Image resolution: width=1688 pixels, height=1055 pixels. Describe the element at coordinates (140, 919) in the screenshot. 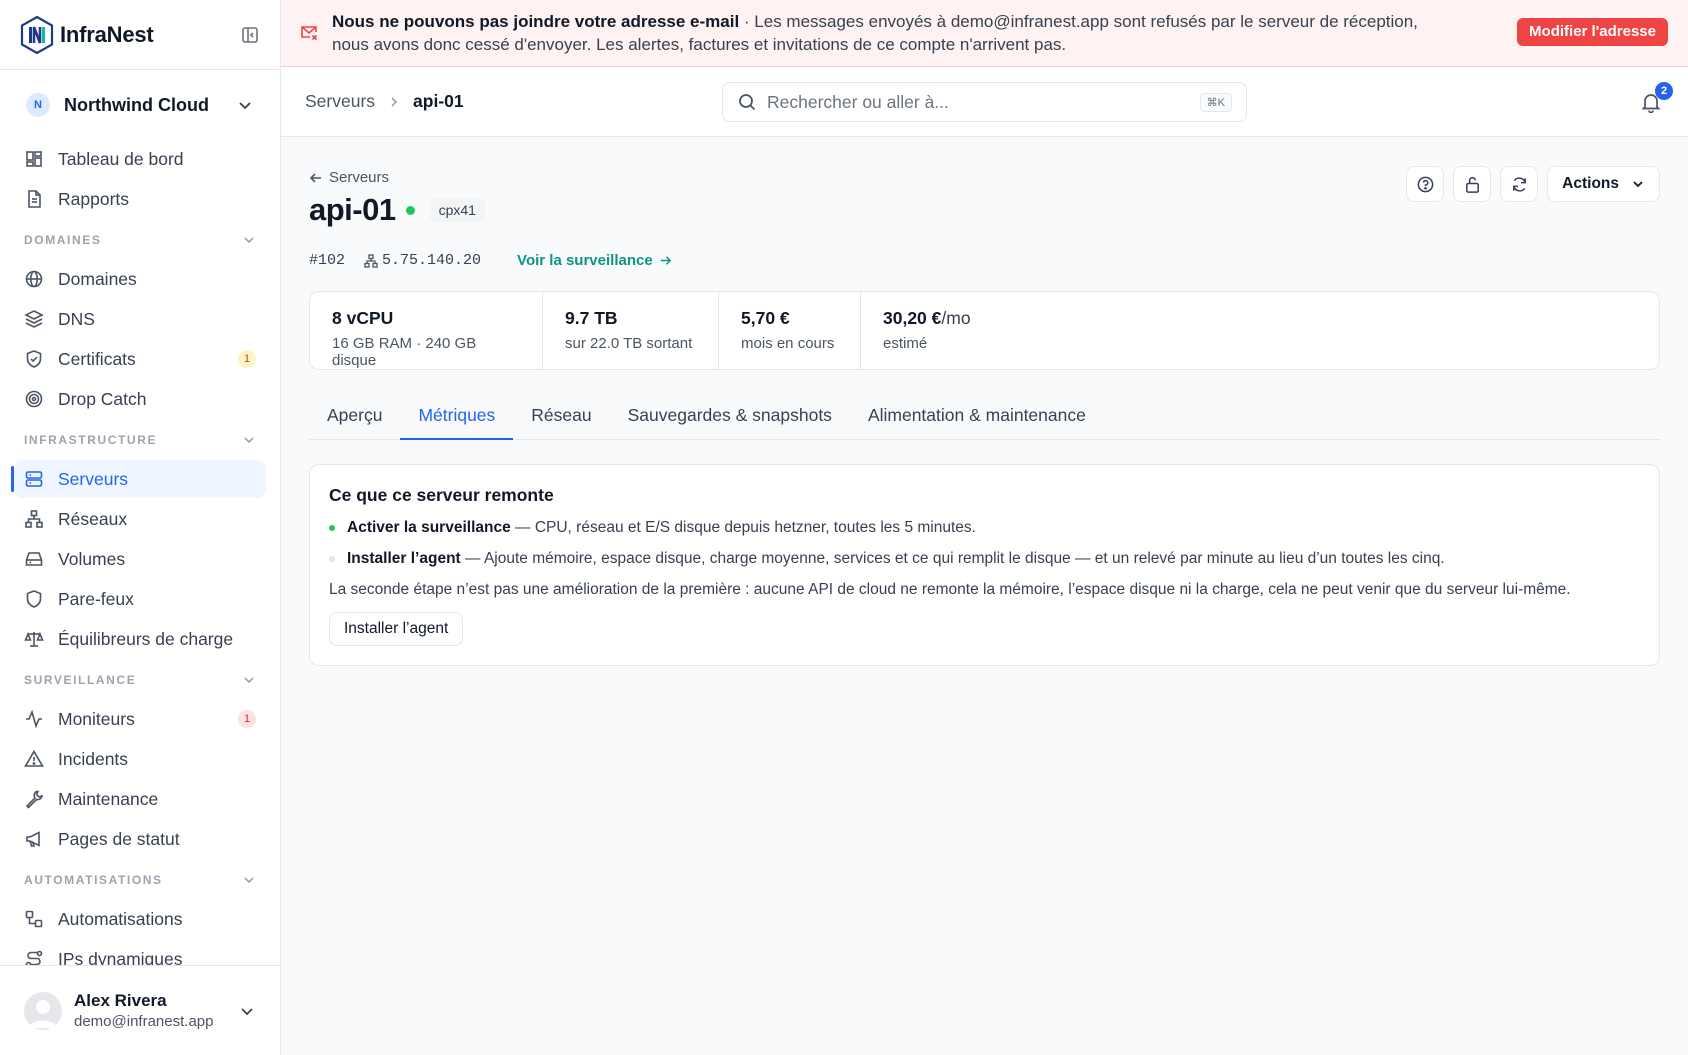

I see `sidebar-item-automatisations: Automatisations` at that location.